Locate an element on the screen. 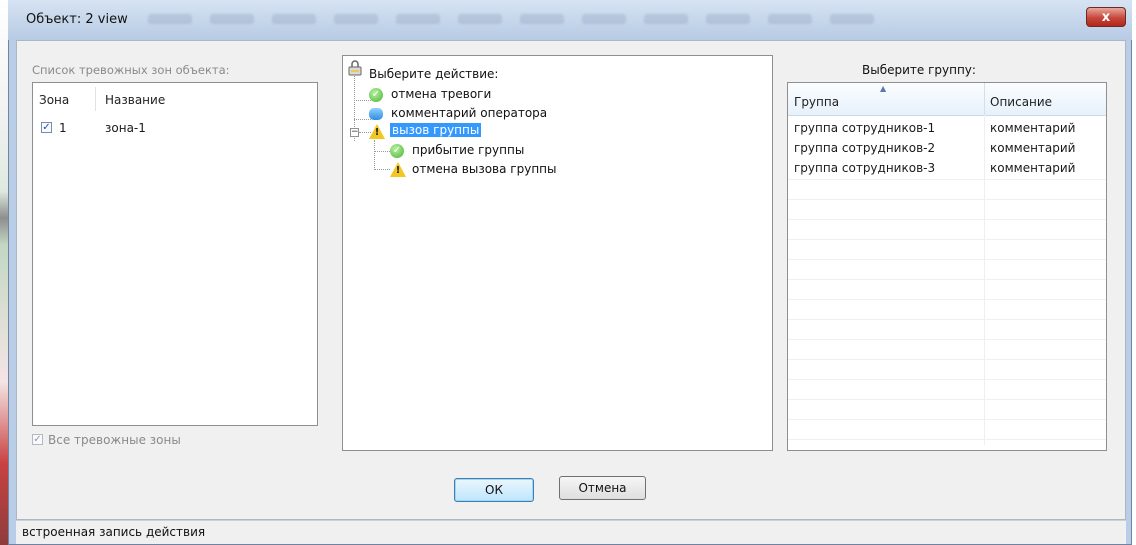  zone-checkbox: ✓ is located at coordinates (46, 127).